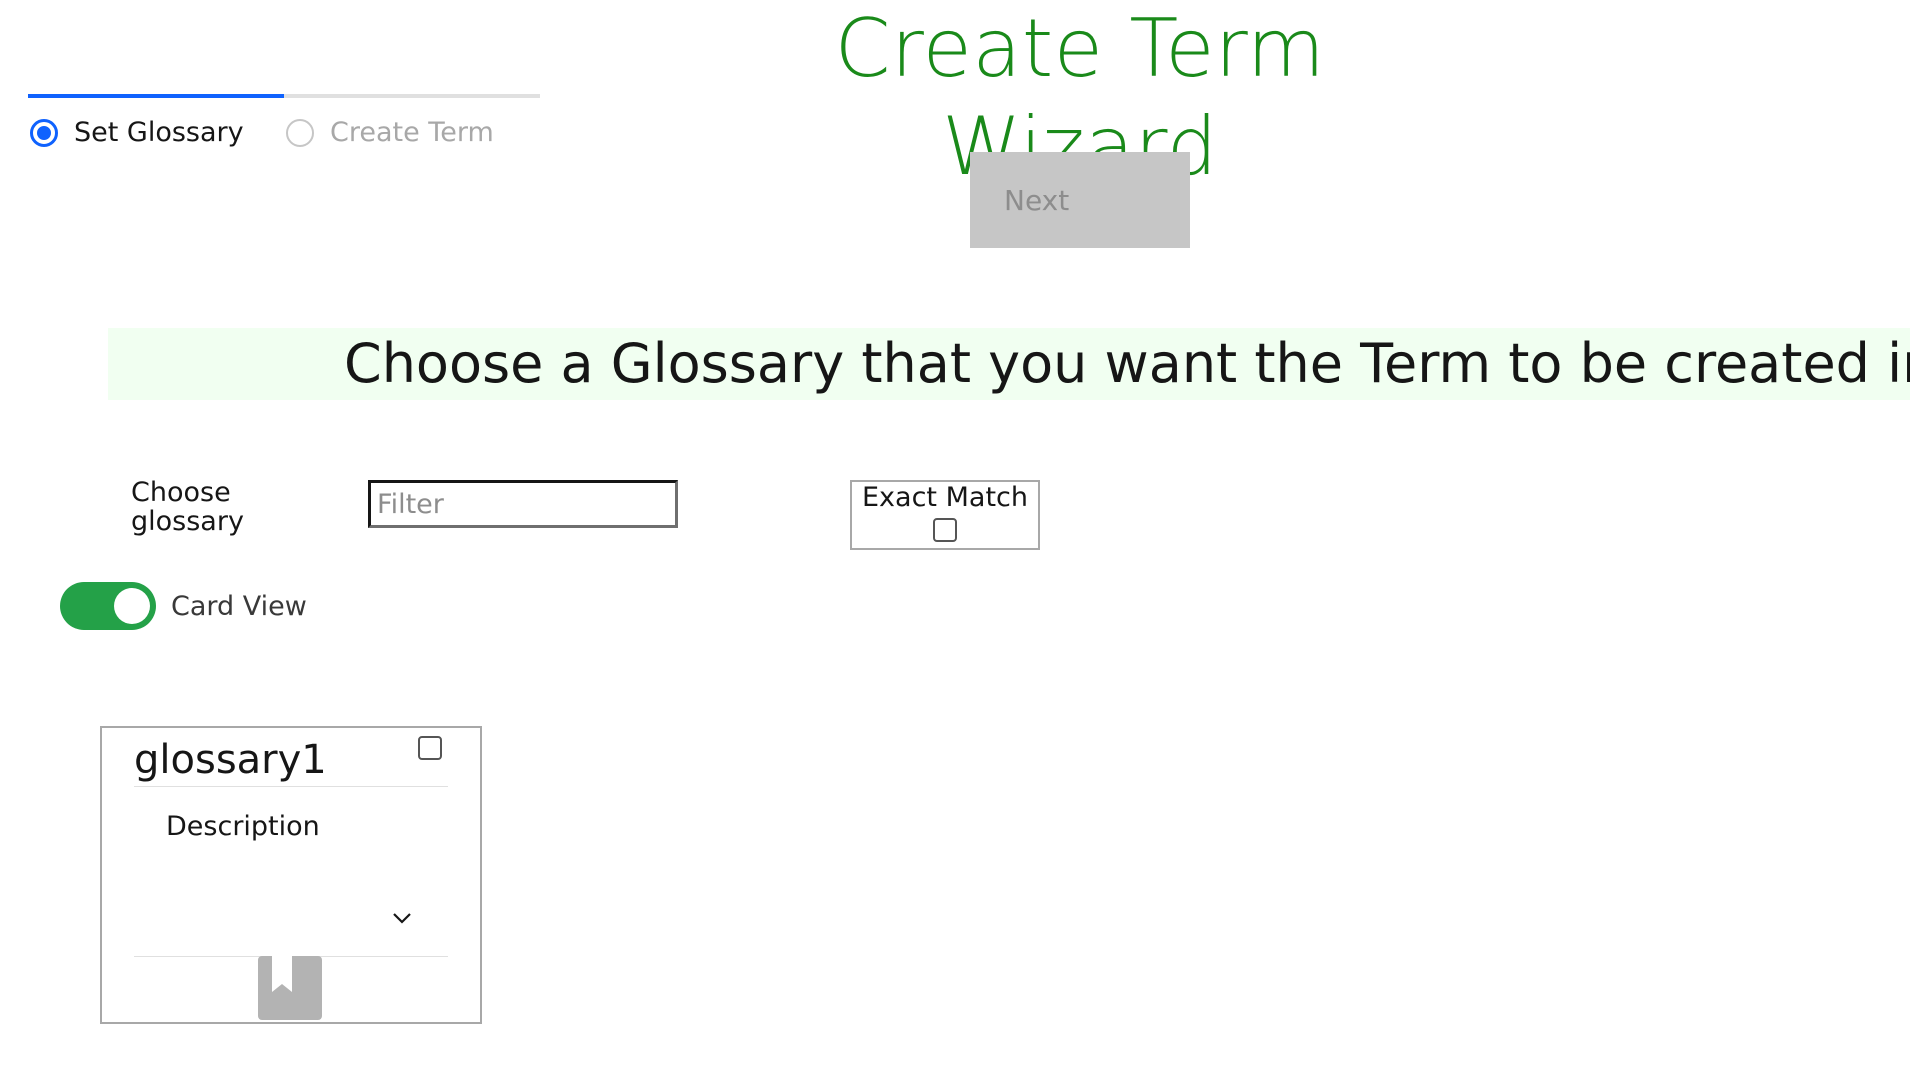  I want to click on radio-selected-icon, so click(44, 133).